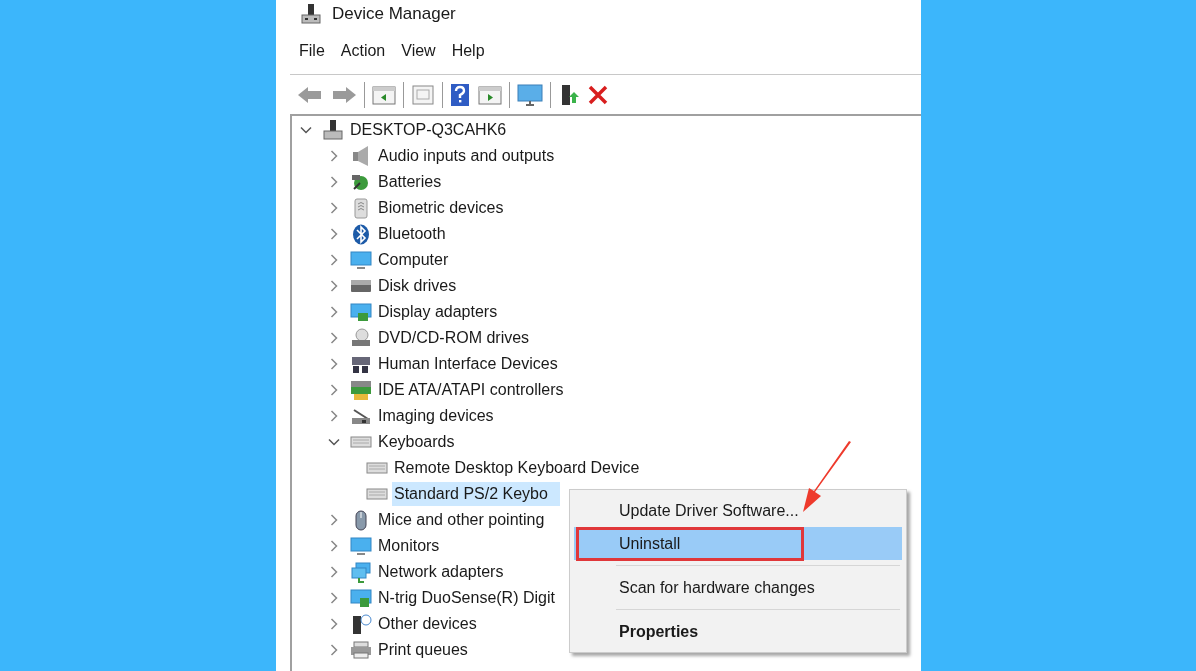 This screenshot has width=1196, height=671. What do you see at coordinates (738, 631) in the screenshot?
I see `context-menu-item: Properties` at bounding box center [738, 631].